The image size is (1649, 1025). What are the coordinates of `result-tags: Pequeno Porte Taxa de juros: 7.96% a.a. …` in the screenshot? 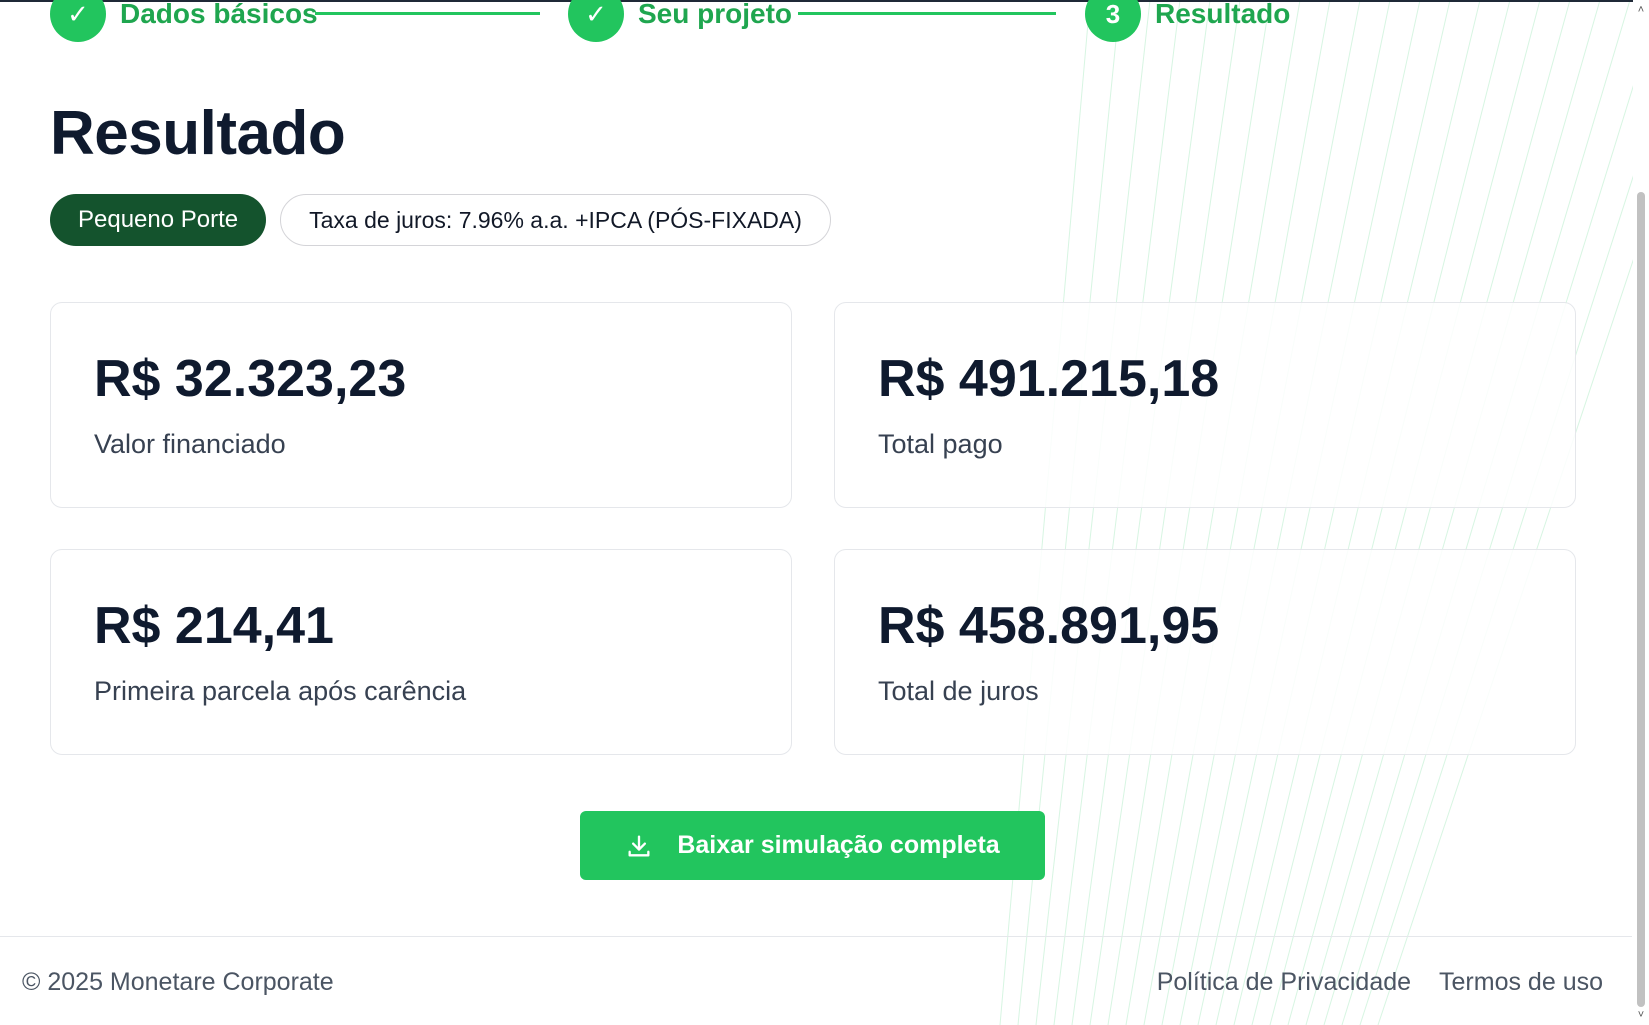 It's located at (440, 220).